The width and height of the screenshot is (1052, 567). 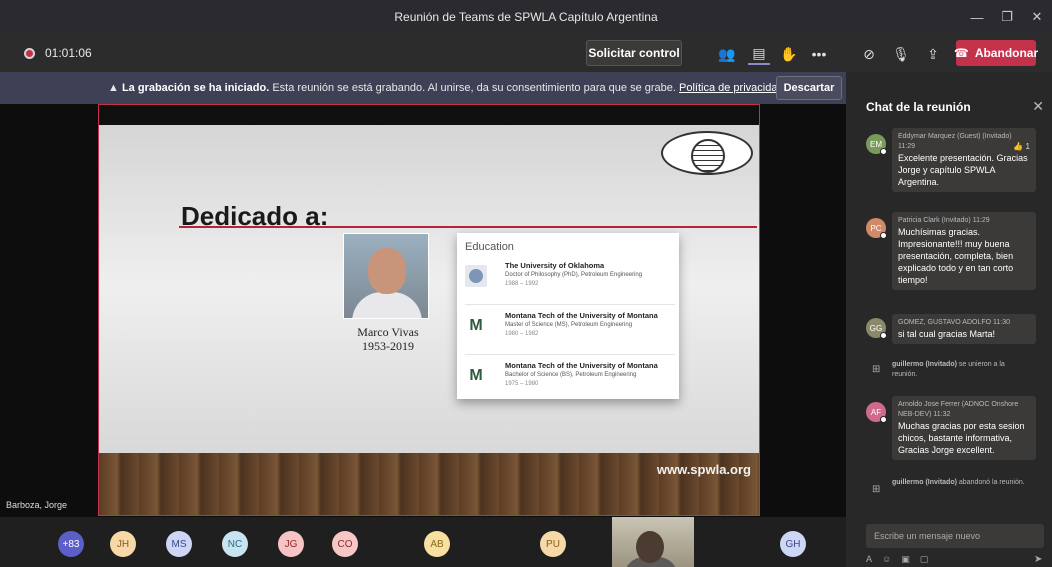 I want to click on education-years: 1980 – 1982, so click(x=522, y=334).